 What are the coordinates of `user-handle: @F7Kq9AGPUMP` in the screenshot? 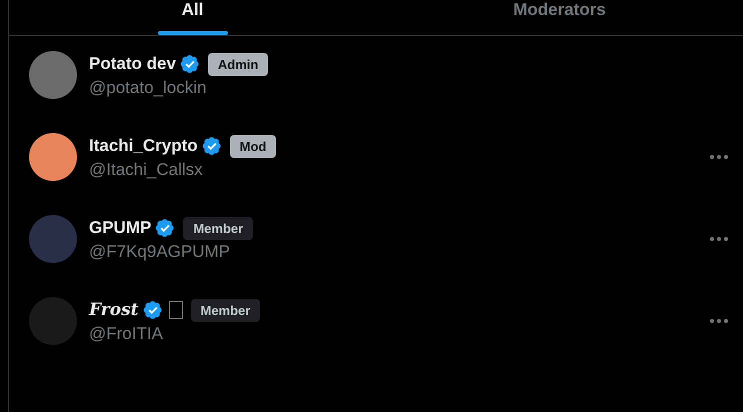 It's located at (160, 252).